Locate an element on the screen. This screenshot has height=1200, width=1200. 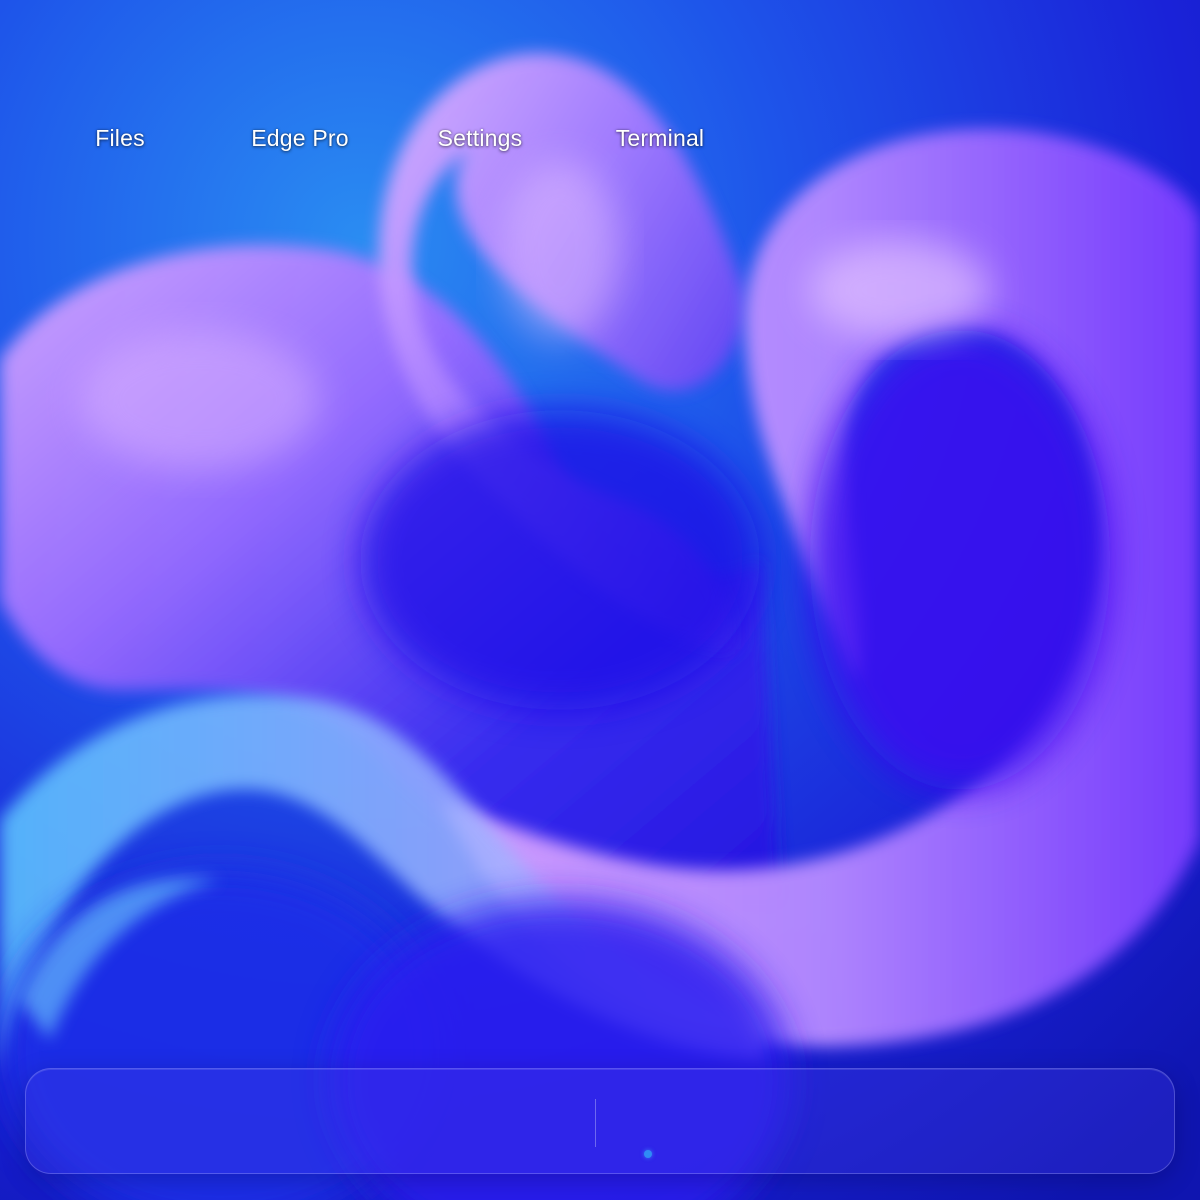
desktop-icon-terminal: Terminal is located at coordinates (660, 138).